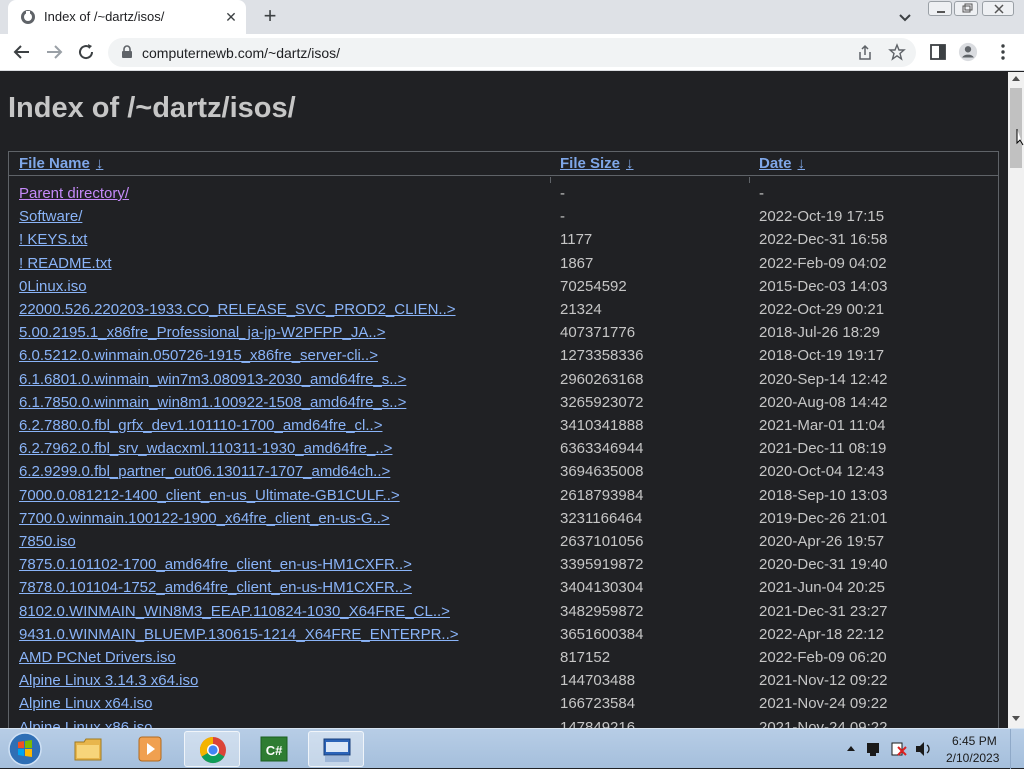 The image size is (1024, 769). I want to click on taskbar-clock-date: 2/10/2023, so click(972, 758).